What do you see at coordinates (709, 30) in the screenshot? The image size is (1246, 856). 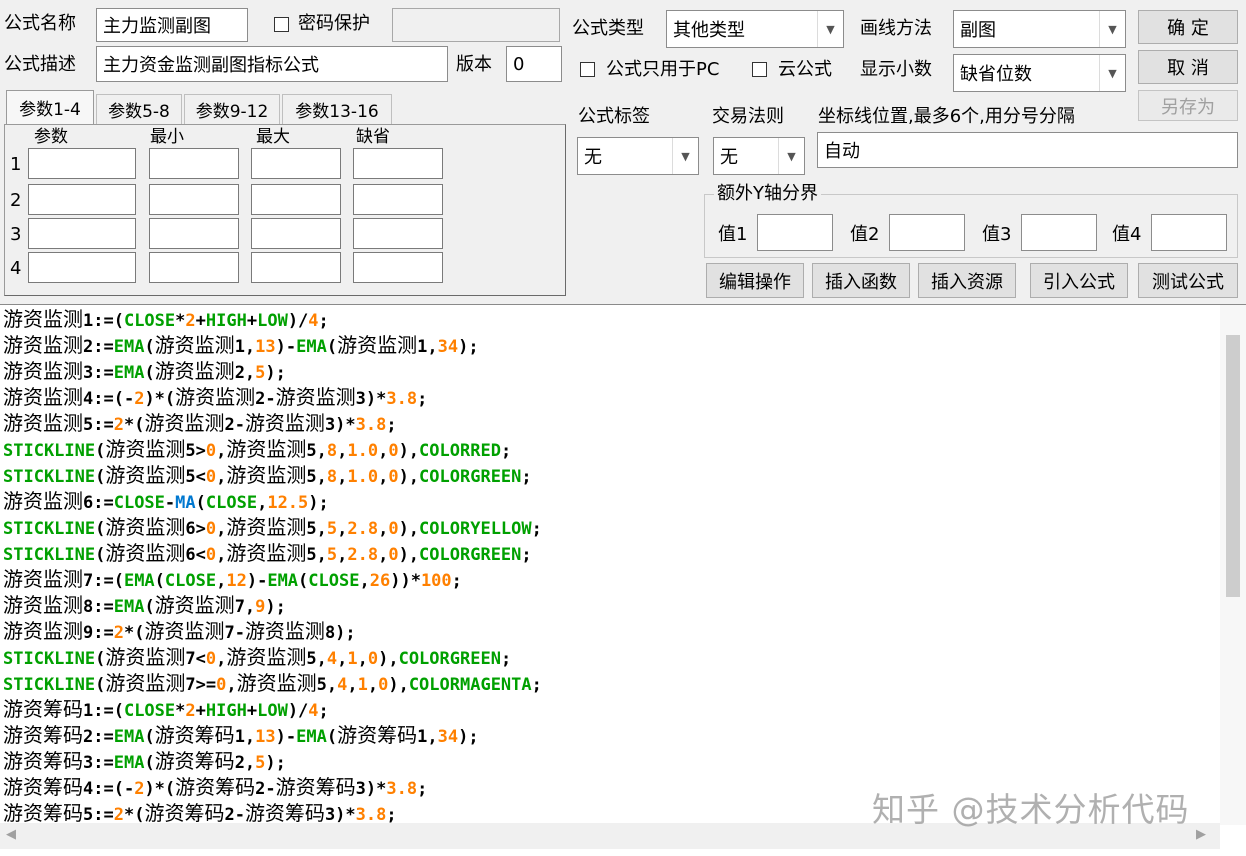 I see `formula-type-value: 其他类型` at bounding box center [709, 30].